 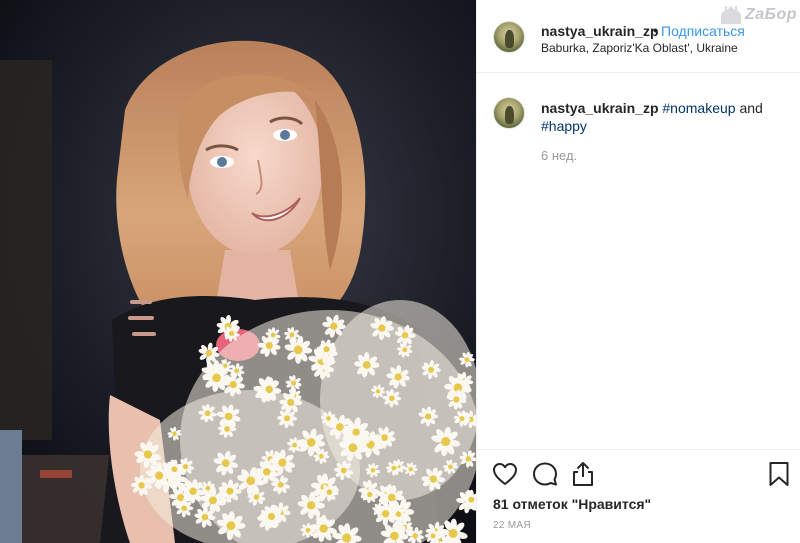 What do you see at coordinates (639, 48) in the screenshot?
I see `location-link: Baburka, Zaporiz'Ka Oblast', Ukraine` at bounding box center [639, 48].